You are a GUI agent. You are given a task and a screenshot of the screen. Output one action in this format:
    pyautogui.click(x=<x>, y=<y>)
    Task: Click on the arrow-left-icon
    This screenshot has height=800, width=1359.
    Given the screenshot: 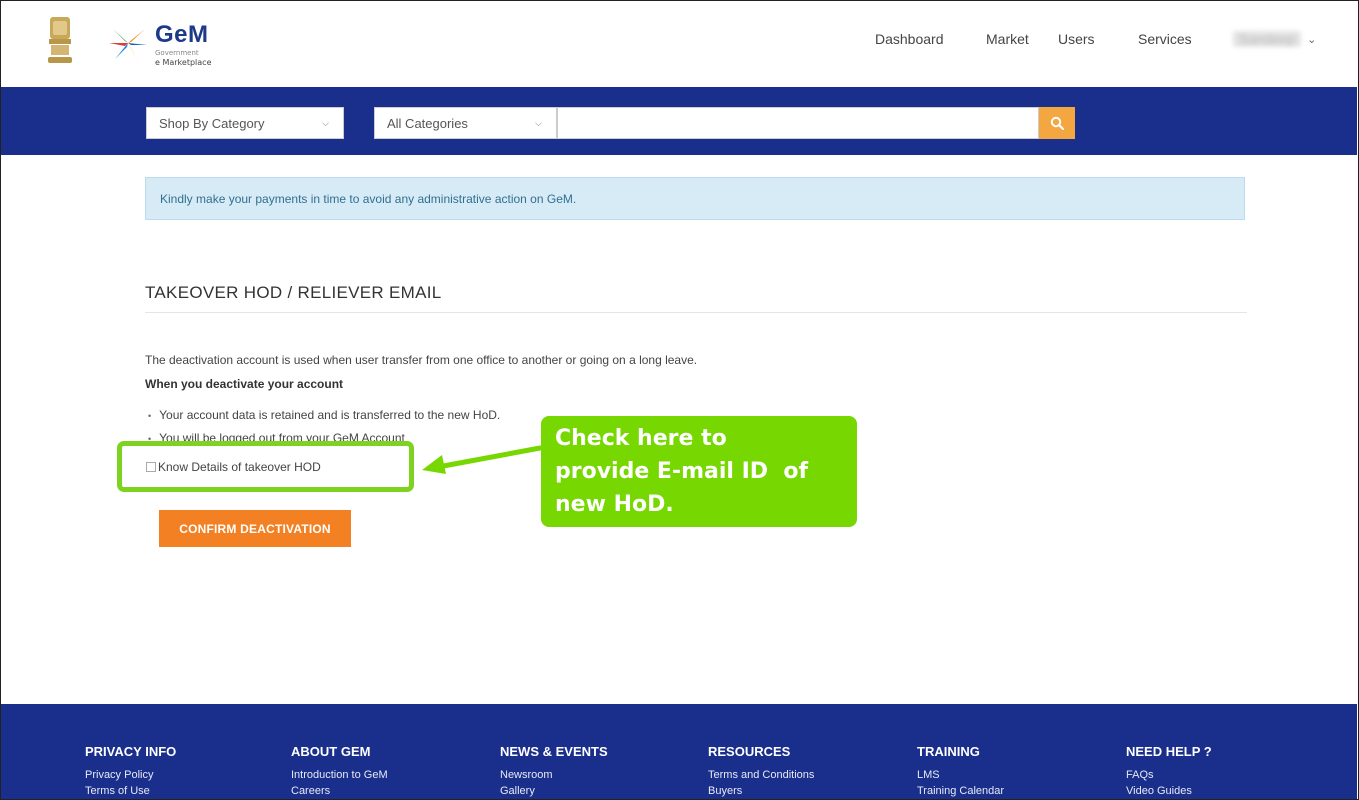 What is the action you would take?
    pyautogui.click(x=482, y=459)
    